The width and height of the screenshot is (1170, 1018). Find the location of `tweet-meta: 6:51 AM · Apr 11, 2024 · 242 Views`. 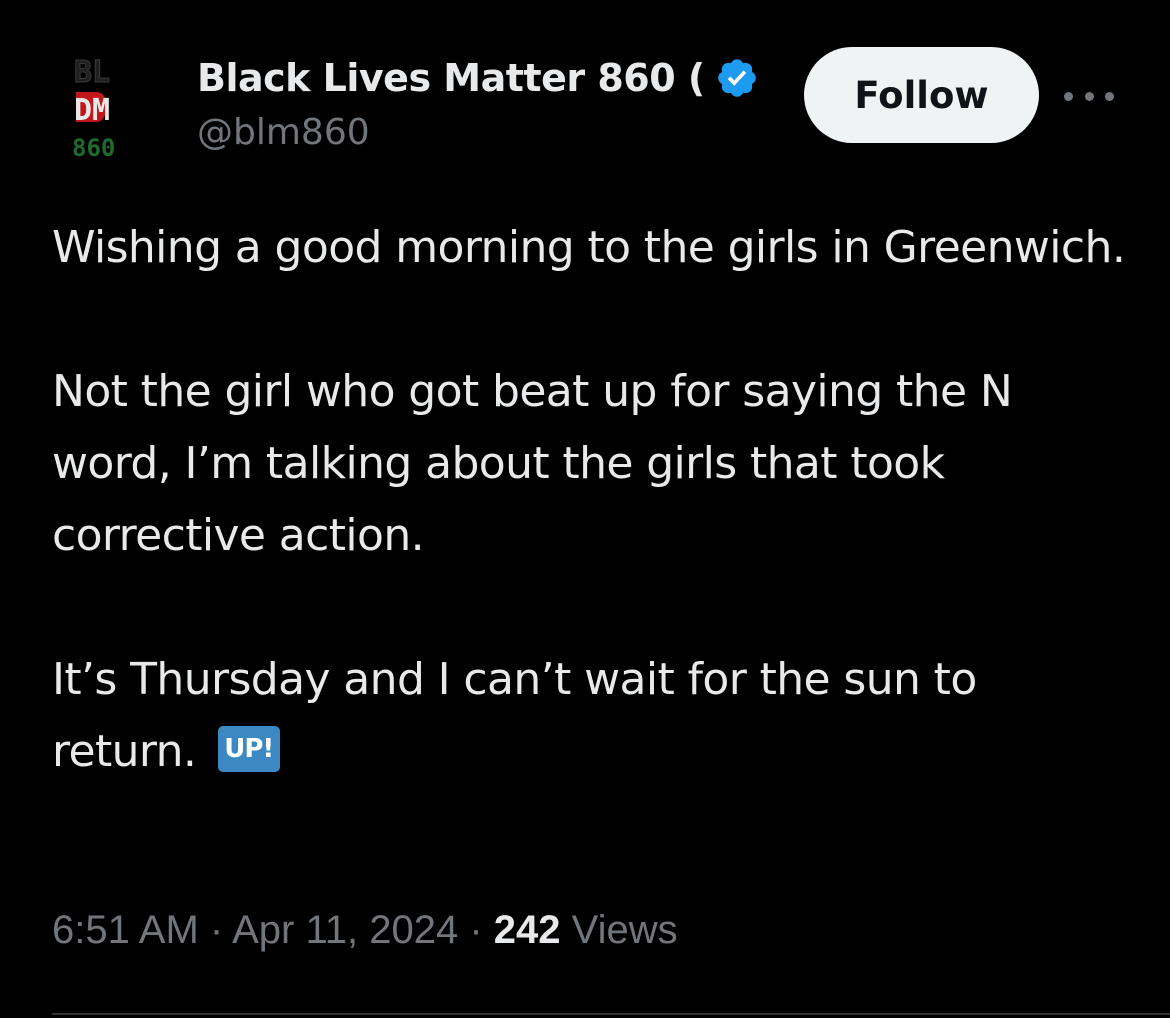

tweet-meta: 6:51 AM · Apr 11, 2024 · 242 Views is located at coordinates (365, 930).